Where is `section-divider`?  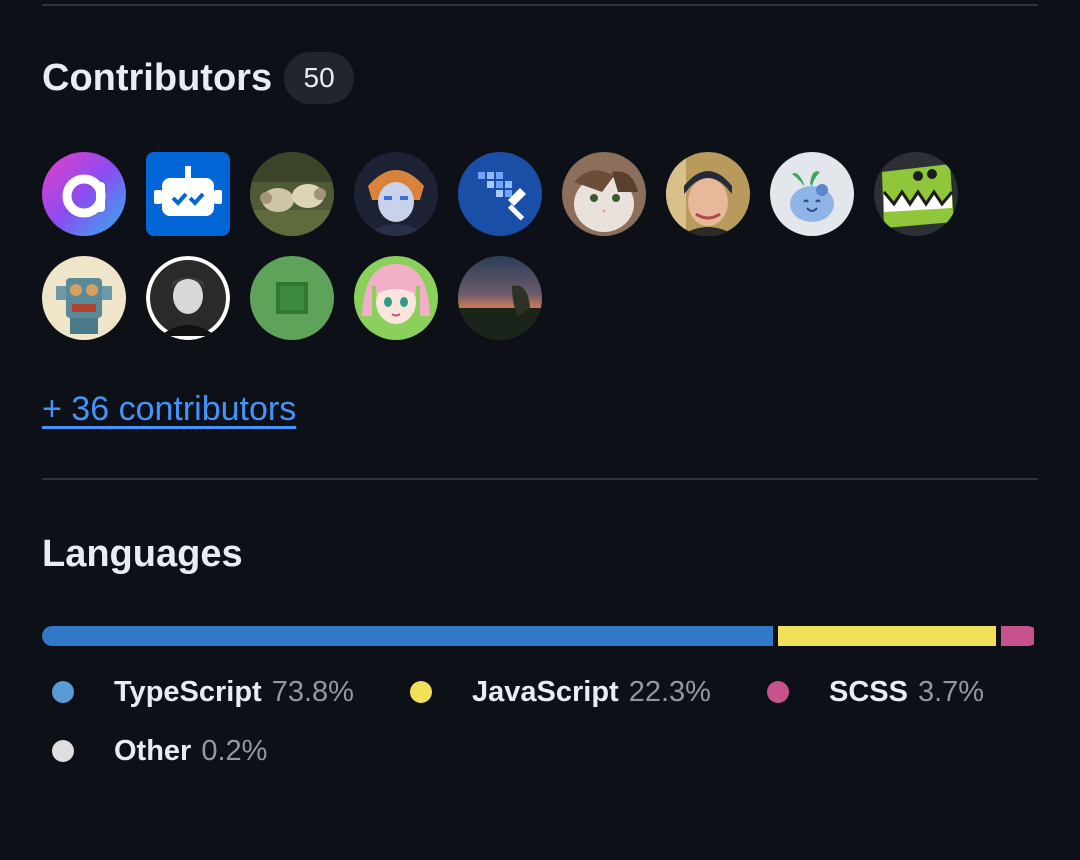
section-divider is located at coordinates (540, 479).